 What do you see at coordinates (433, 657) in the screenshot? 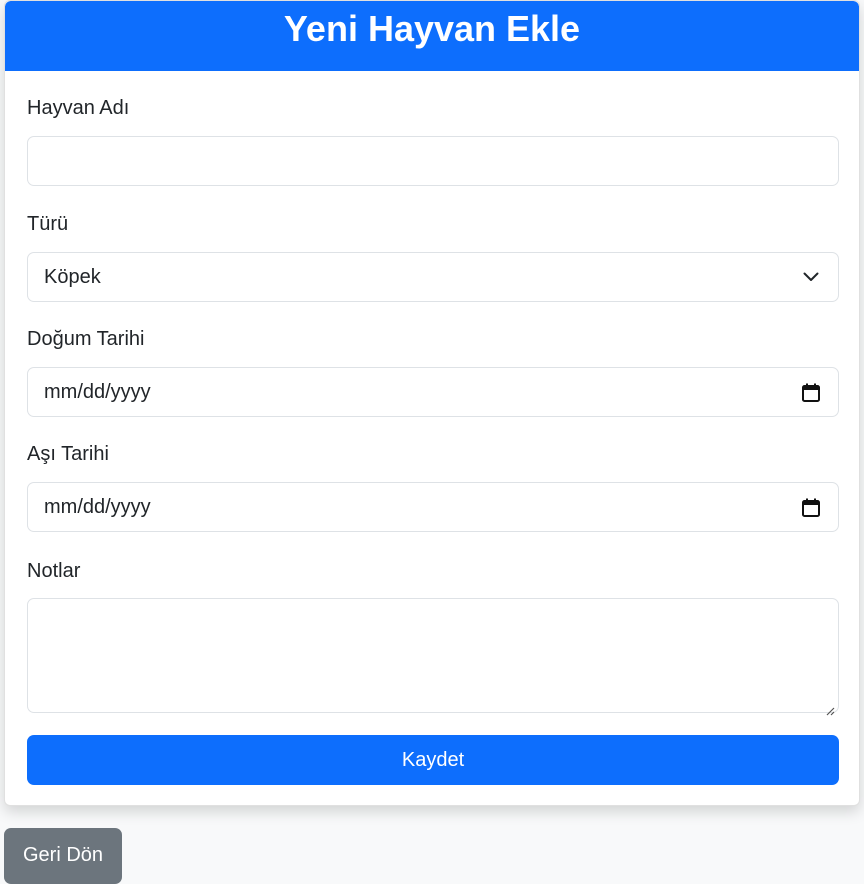
I see `notes-textarea` at bounding box center [433, 657].